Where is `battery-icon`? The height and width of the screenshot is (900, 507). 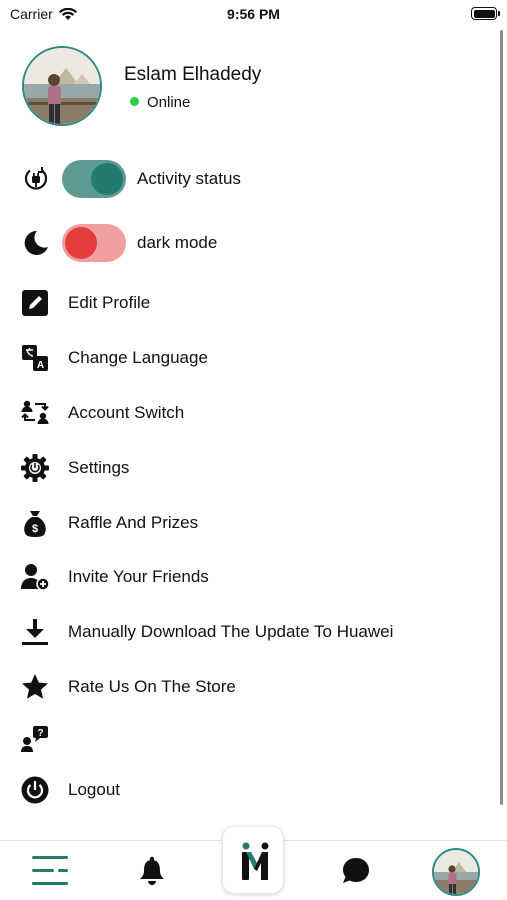
battery-icon is located at coordinates (485, 13).